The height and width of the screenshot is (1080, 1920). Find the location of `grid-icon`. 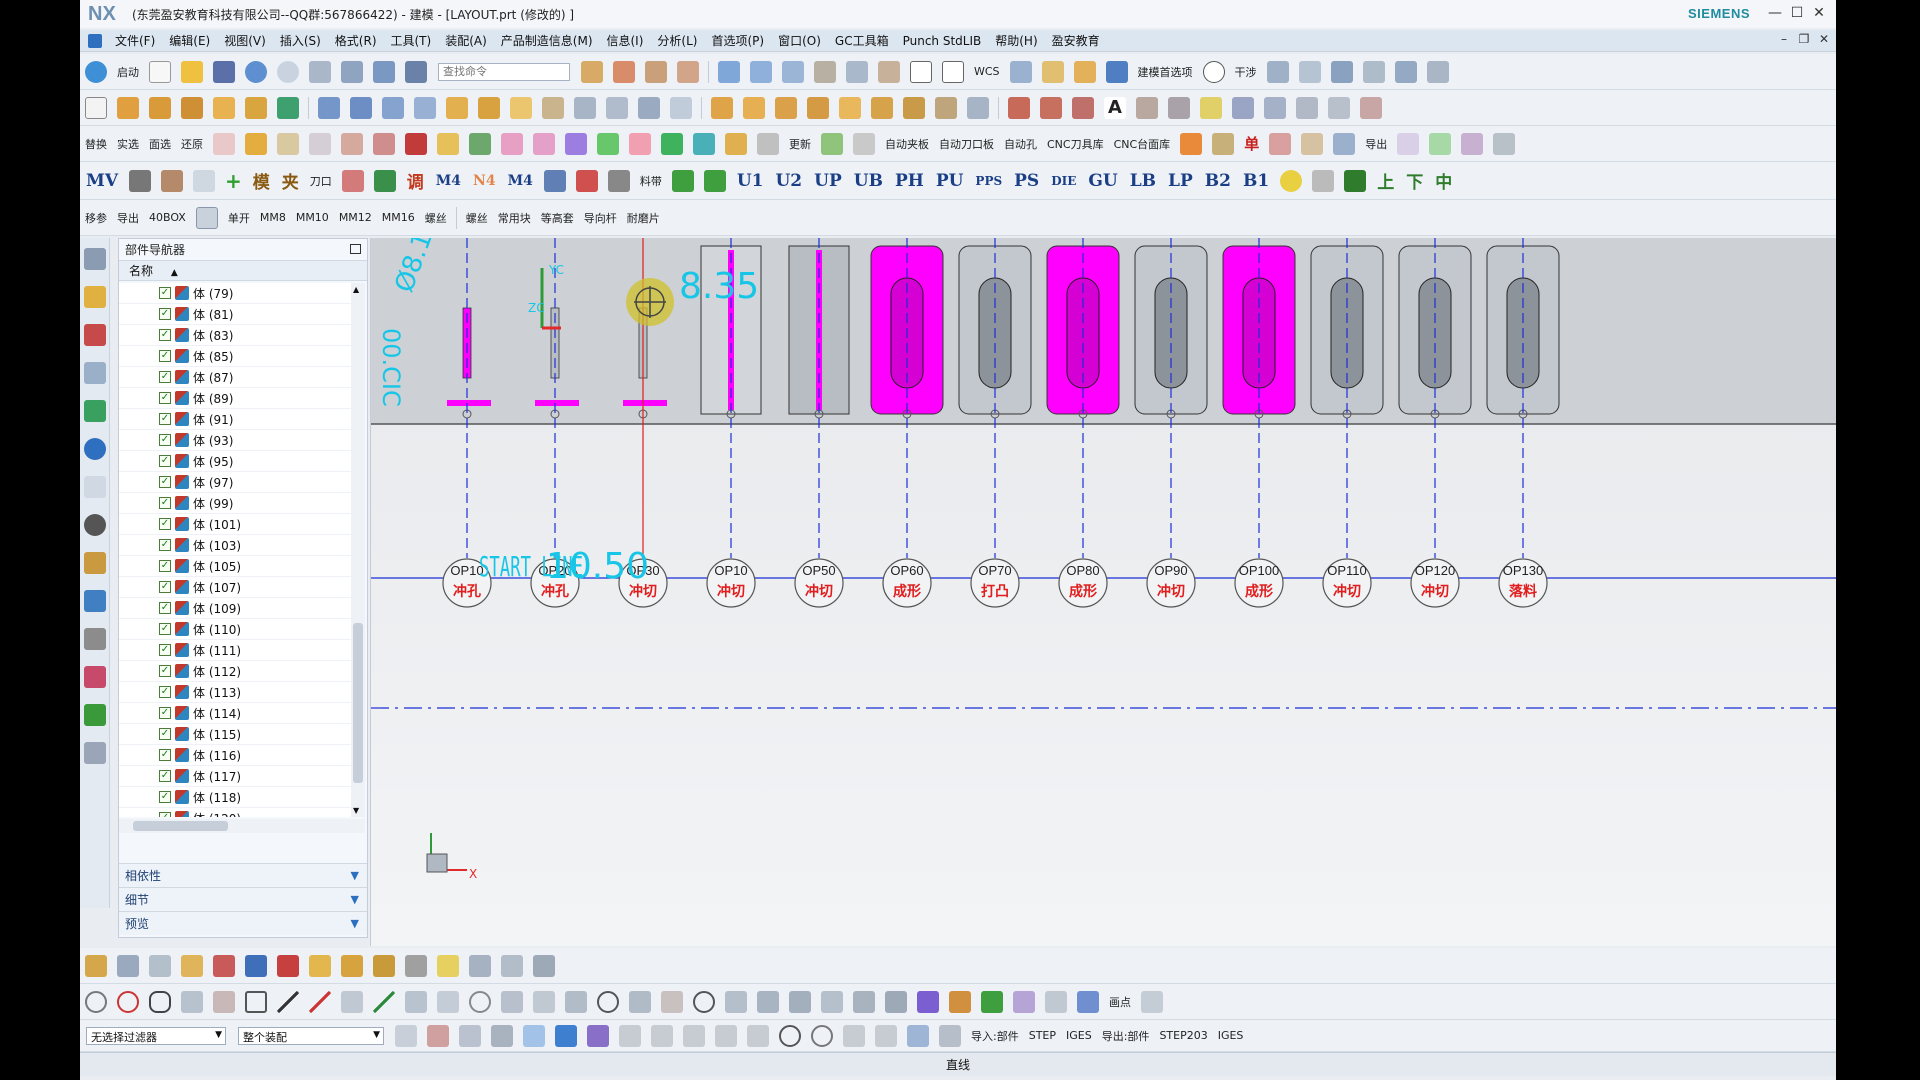

grid-icon is located at coordinates (1277, 71).